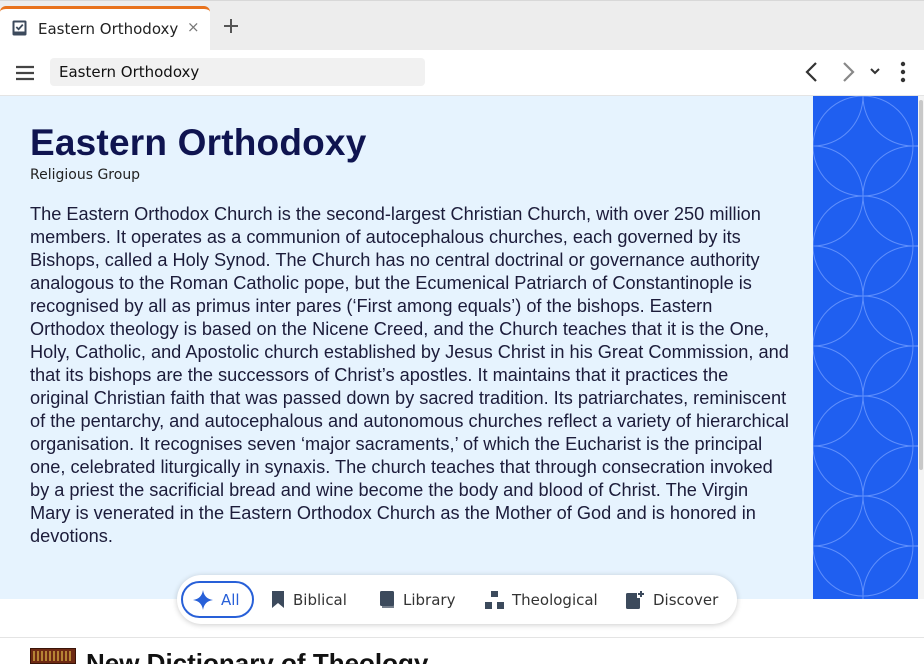 Image resolution: width=924 pixels, height=664 pixels. I want to click on circle-pattern-icon, so click(866, 347).